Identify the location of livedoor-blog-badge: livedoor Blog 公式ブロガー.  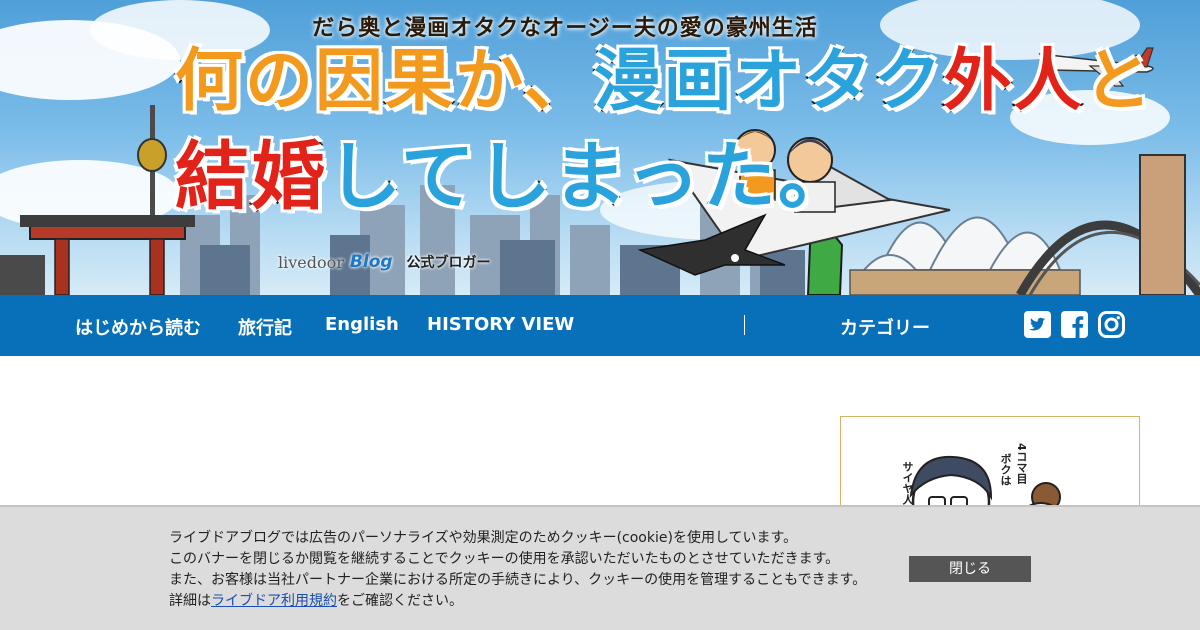
(384, 262).